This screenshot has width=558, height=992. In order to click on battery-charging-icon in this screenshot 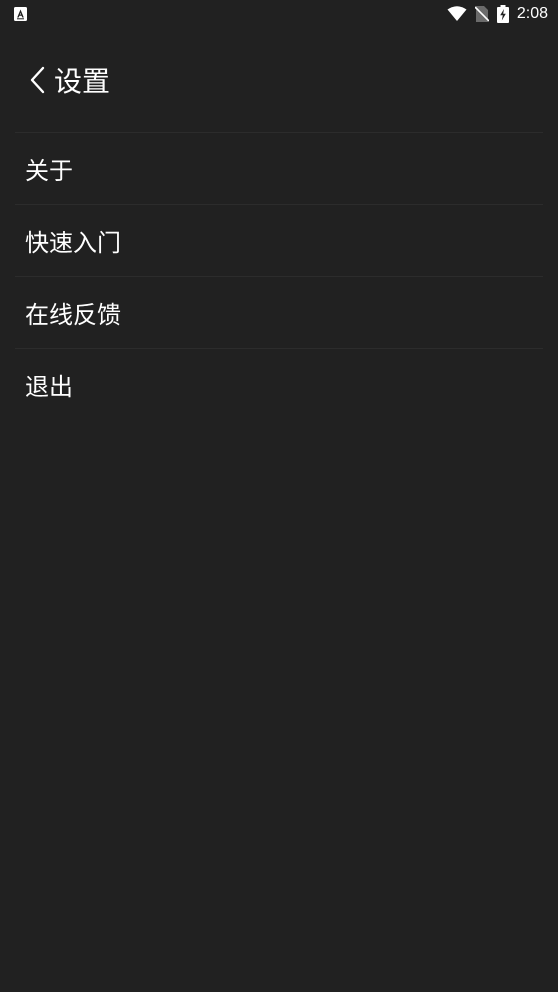, I will do `click(502, 14)`.